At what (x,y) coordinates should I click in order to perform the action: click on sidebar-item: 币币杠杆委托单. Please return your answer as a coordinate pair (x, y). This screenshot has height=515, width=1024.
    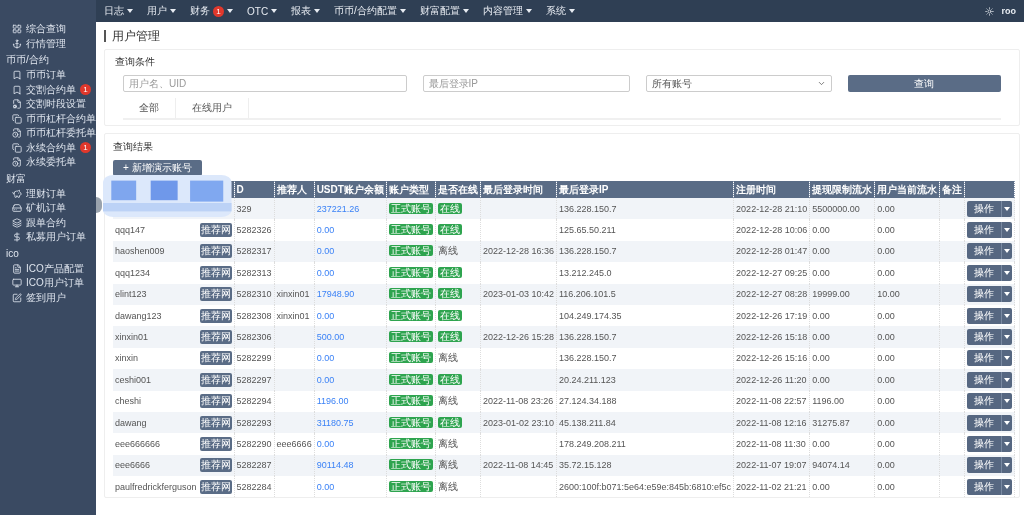
    Looking at the image, I should click on (48, 133).